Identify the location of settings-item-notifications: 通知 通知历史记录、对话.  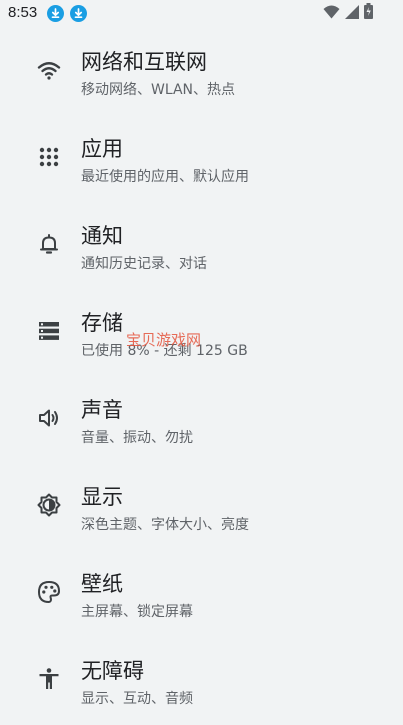
(201, 247).